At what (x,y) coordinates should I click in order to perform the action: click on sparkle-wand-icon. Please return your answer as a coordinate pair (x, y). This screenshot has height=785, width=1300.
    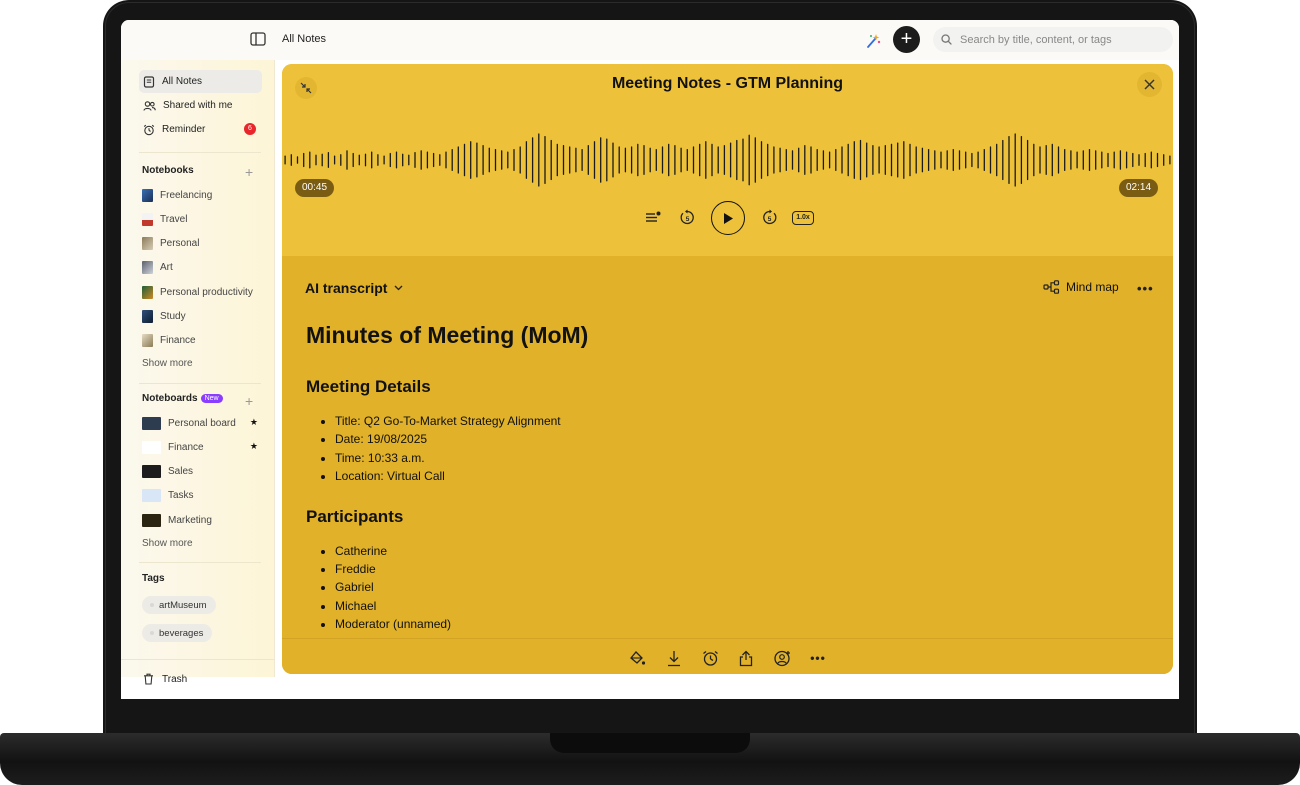
    Looking at the image, I should click on (874, 41).